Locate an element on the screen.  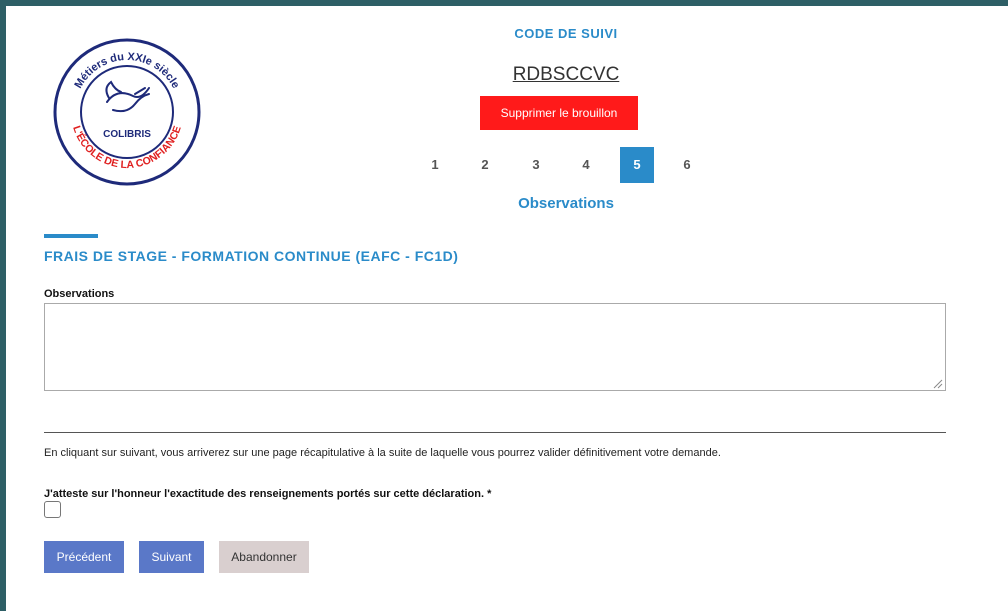
step-4: 4 is located at coordinates (586, 165).